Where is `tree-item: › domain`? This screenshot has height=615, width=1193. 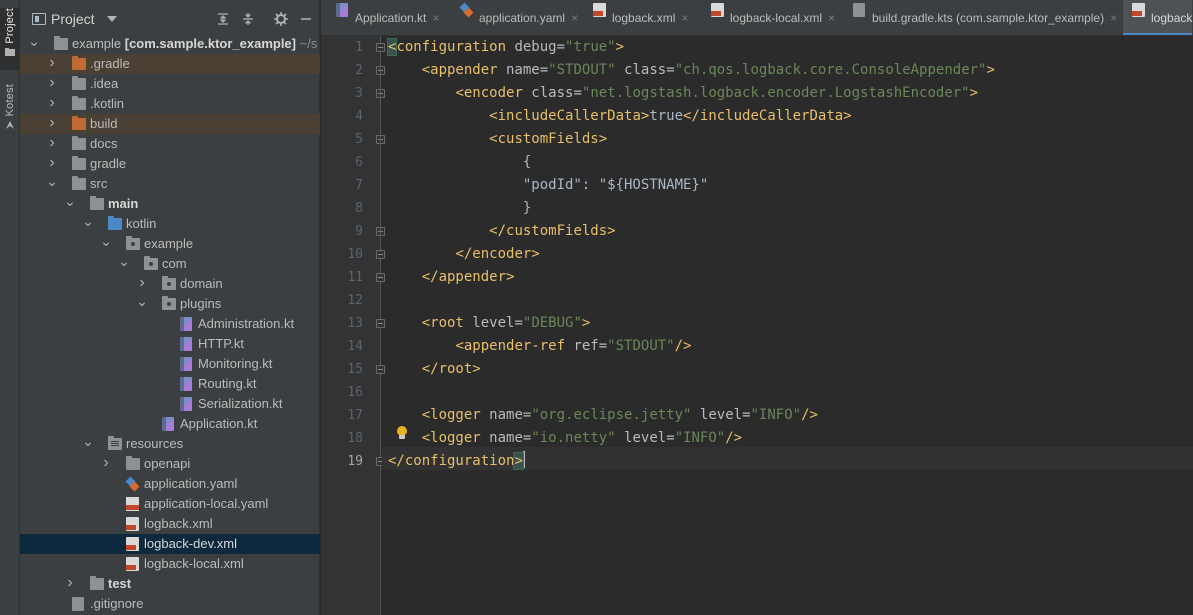 tree-item: › domain is located at coordinates (170, 284).